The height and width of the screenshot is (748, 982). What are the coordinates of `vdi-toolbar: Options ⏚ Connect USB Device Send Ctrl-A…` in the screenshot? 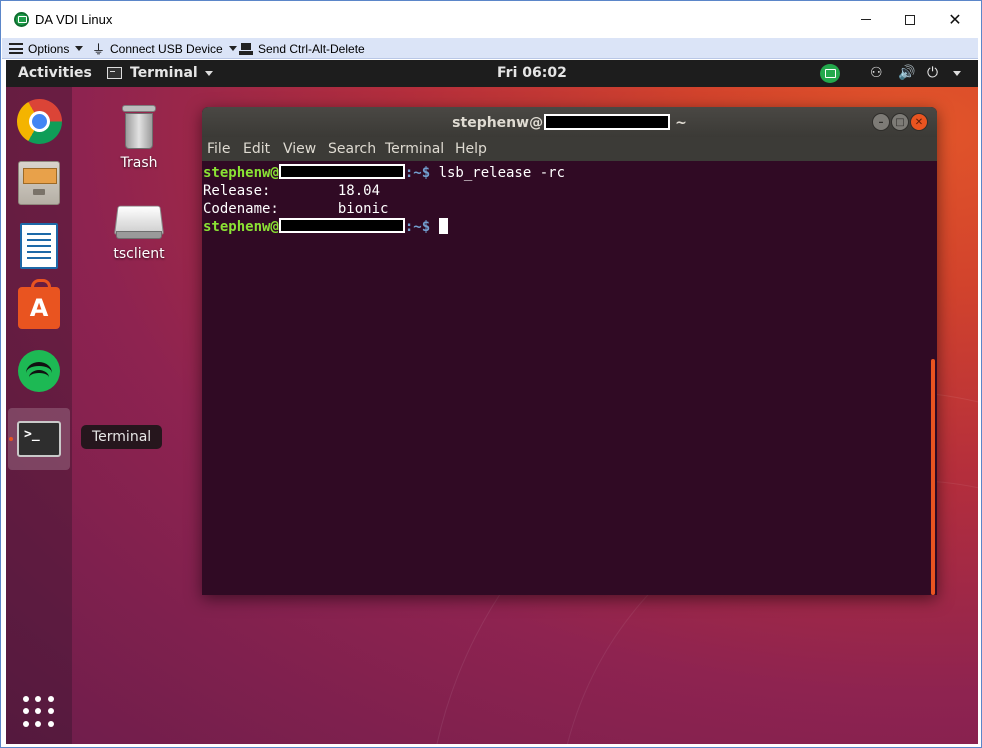 It's located at (490, 48).